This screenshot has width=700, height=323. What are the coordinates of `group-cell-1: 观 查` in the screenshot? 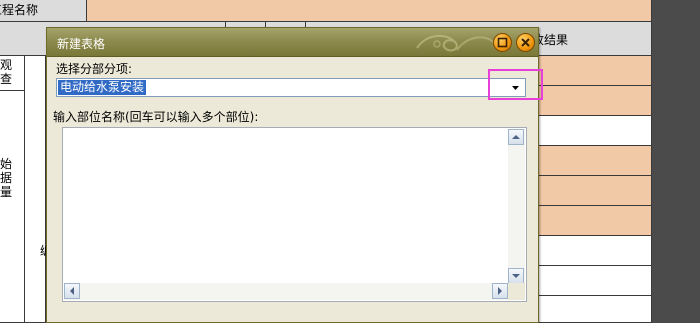 It's located at (12, 73).